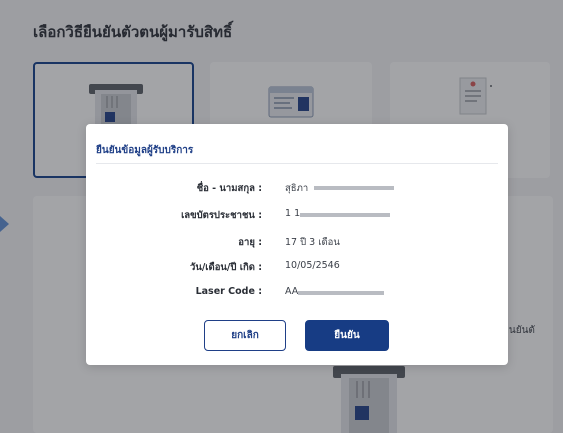  What do you see at coordinates (145, 150) in the screenshot?
I see `dialog-title: ยืนยันข้อมูลผู้รับบริการ` at bounding box center [145, 150].